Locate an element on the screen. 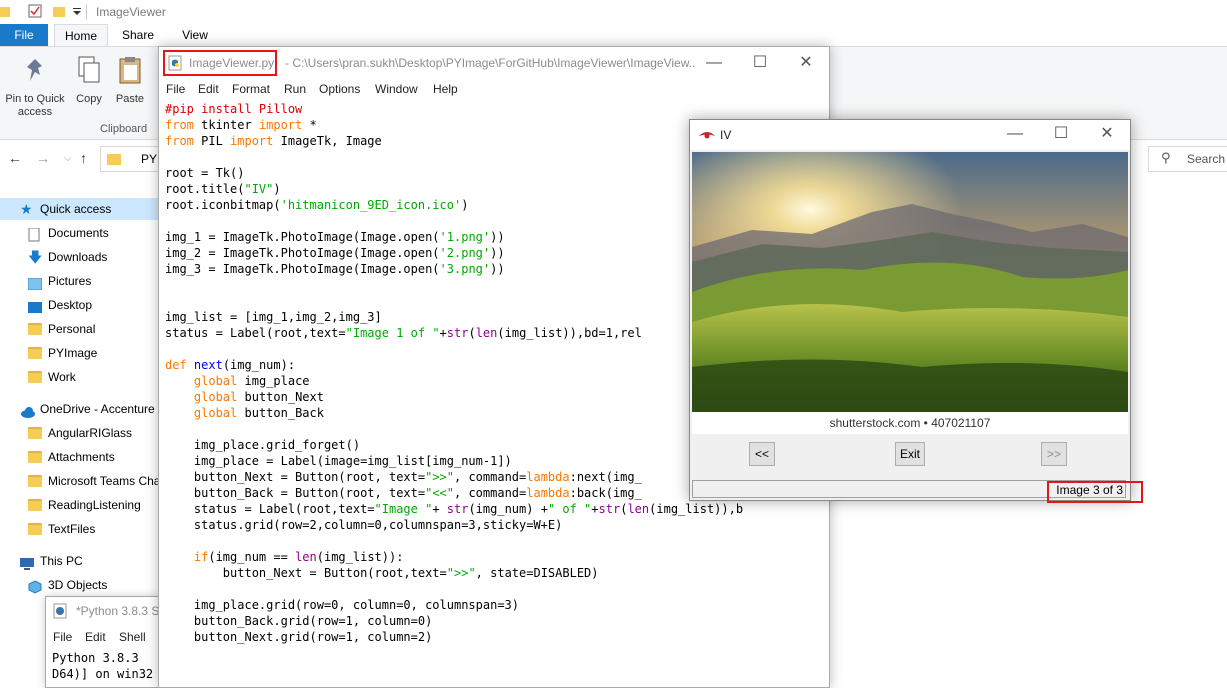 Image resolution: width=1227 pixels, height=688 pixels. sidebar-item-angularriglass: AngularRIGlass is located at coordinates (80, 433).